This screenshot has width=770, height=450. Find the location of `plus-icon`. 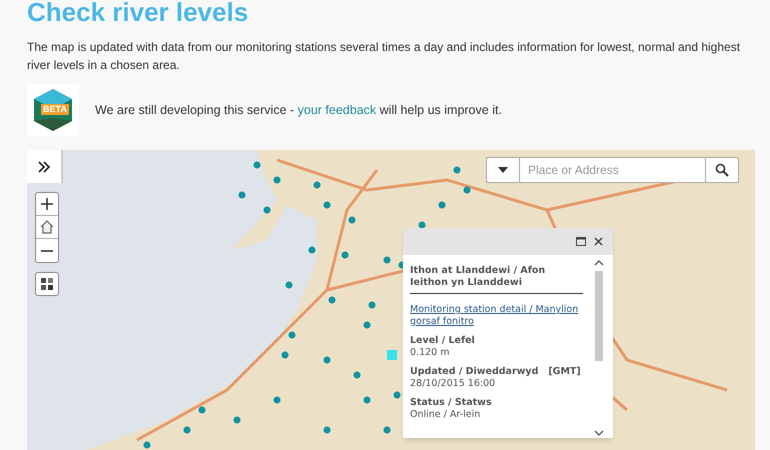

plus-icon is located at coordinates (47, 204).